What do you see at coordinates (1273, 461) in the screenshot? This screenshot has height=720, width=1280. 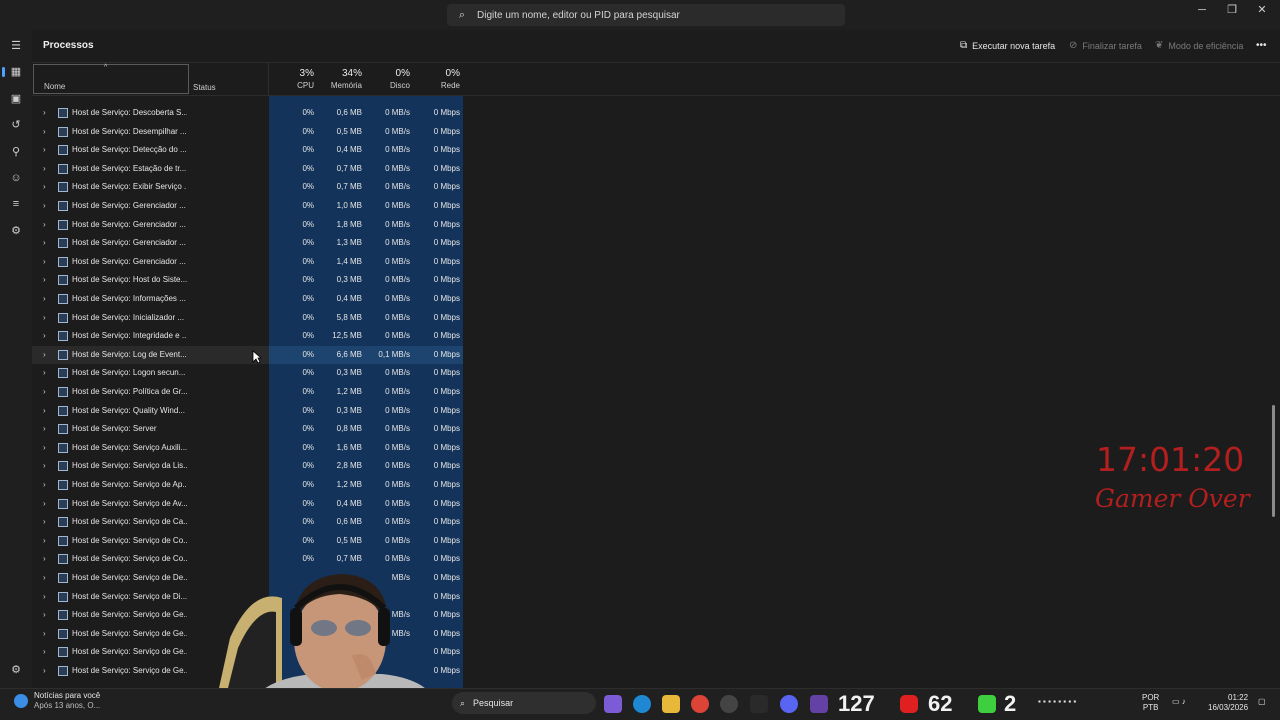 I see `vertical-scrollbar` at bounding box center [1273, 461].